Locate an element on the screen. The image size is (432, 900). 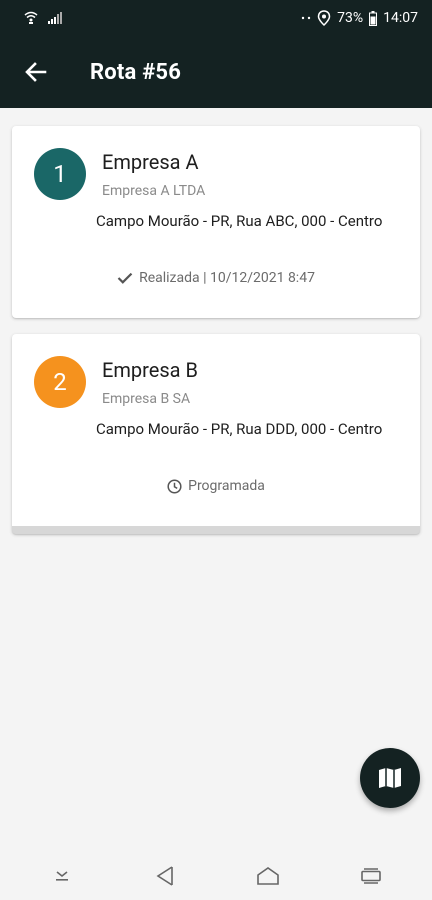
company-legal-name: Empresa A LTDA is located at coordinates (154, 191).